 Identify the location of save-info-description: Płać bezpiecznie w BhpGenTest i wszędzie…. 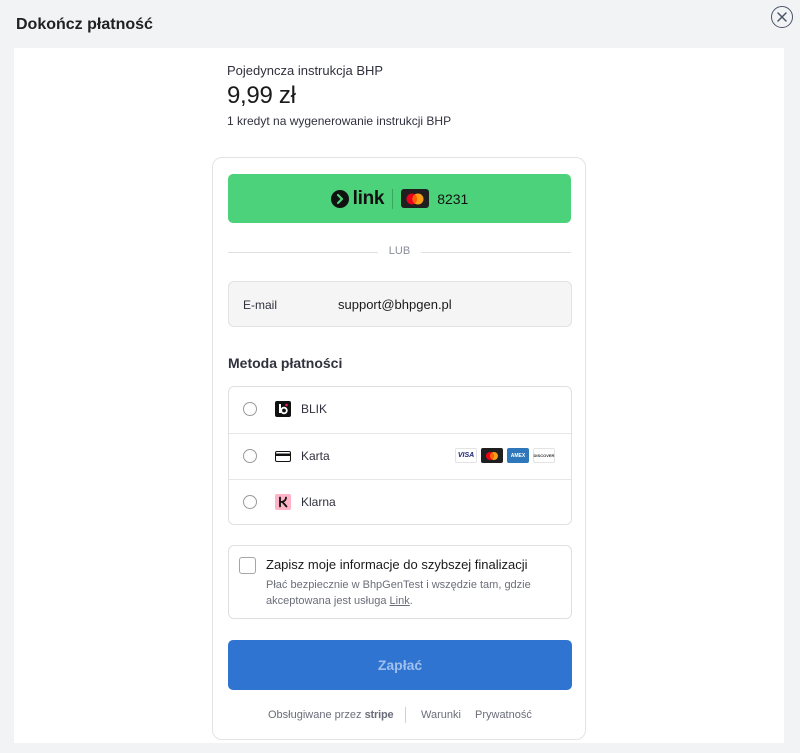
(414, 593).